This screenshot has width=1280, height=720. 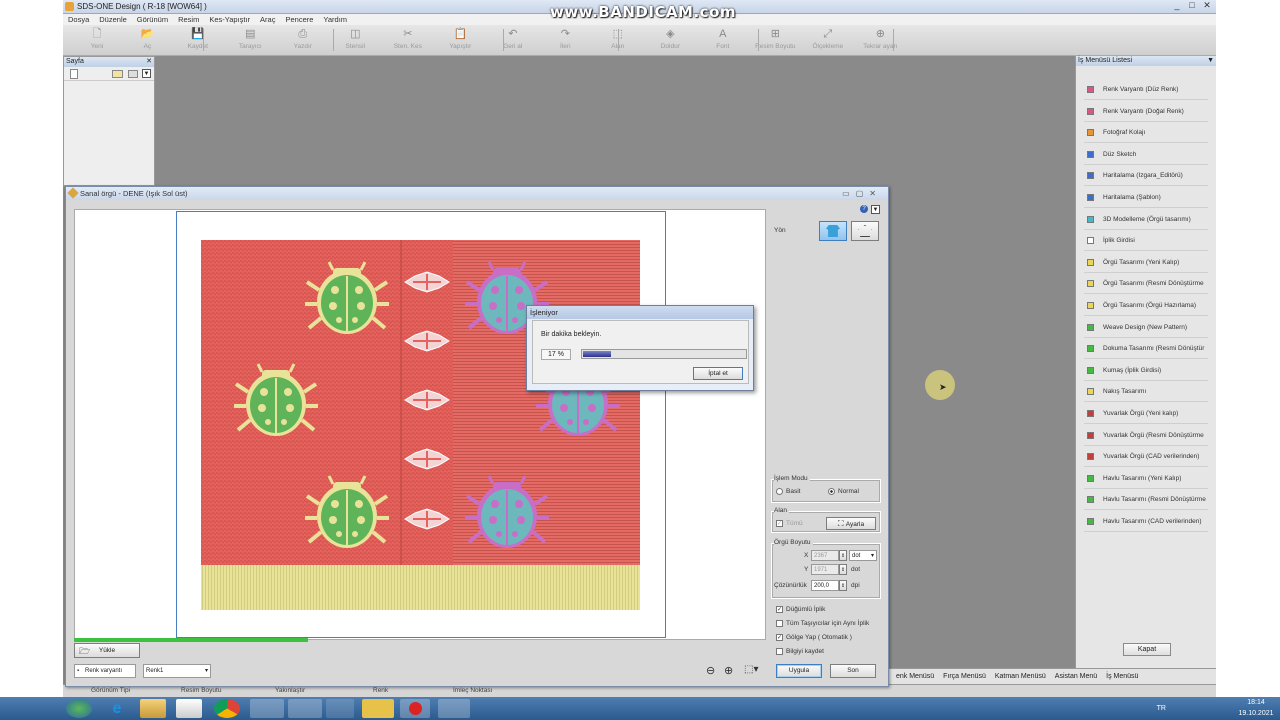 I want to click on dugumlu-iplik-checkbox: ✓ Düğümlü İplik, so click(x=800, y=609).